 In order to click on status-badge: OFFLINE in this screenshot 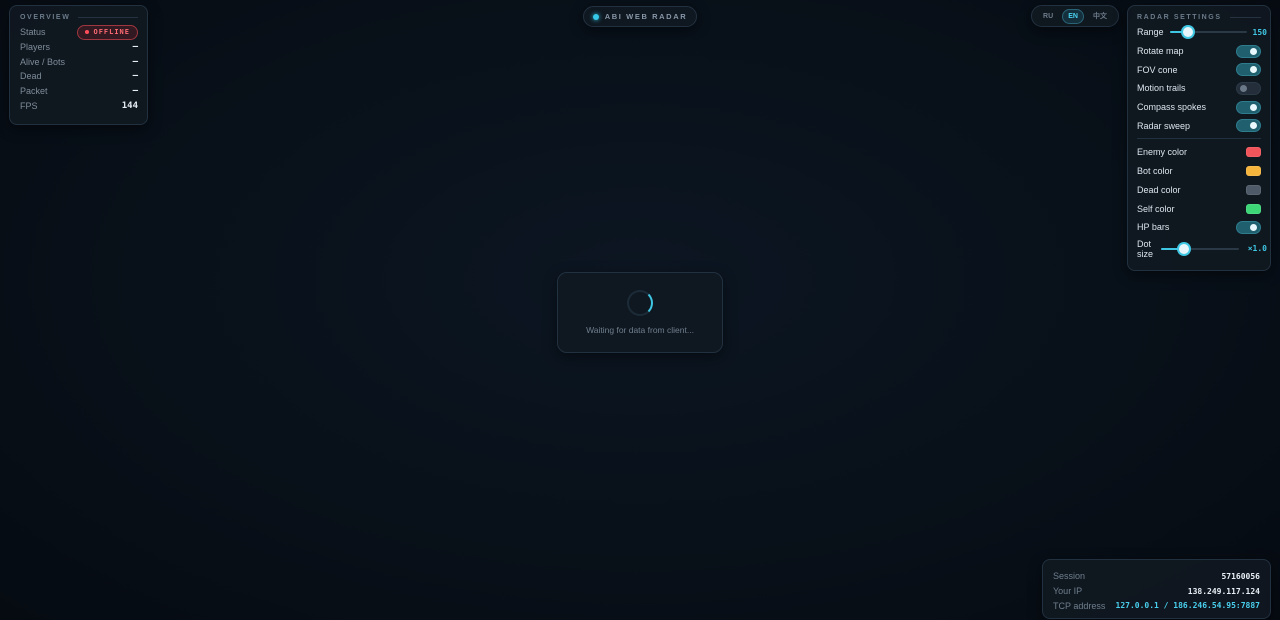, I will do `click(107, 32)`.